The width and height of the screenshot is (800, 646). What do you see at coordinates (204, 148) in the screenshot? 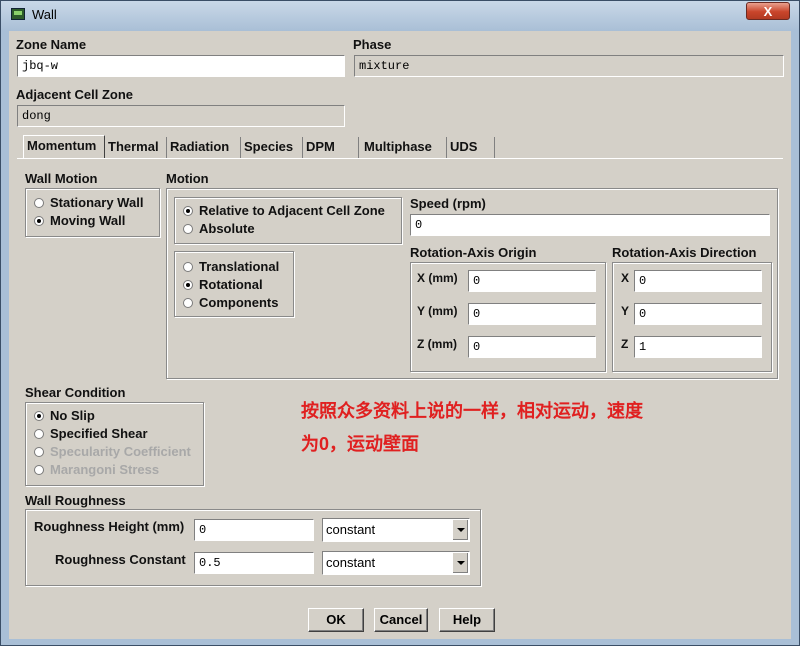
I see `tab-radiation: Radiation` at bounding box center [204, 148].